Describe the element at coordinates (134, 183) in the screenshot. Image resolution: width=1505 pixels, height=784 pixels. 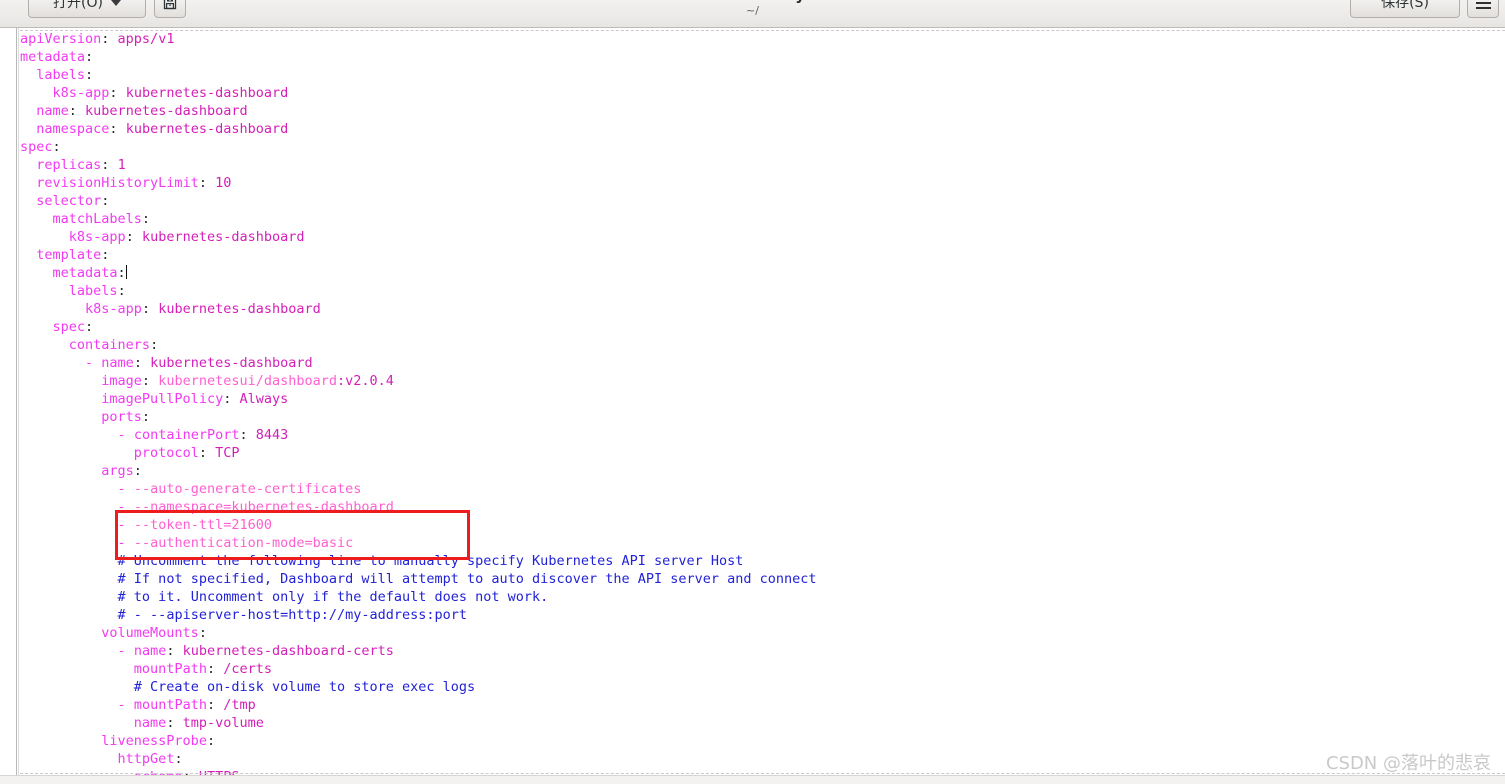
I see `editor-line: revisionHistoryLimit: 10` at that location.